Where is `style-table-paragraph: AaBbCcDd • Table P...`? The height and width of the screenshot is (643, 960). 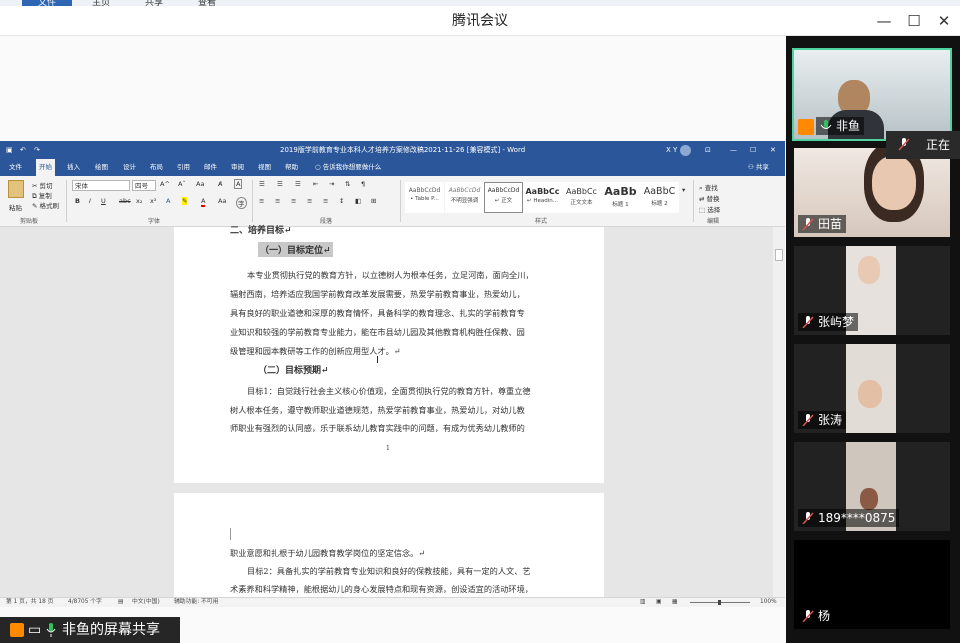 style-table-paragraph: AaBbCcDd • Table P... is located at coordinates (424, 197).